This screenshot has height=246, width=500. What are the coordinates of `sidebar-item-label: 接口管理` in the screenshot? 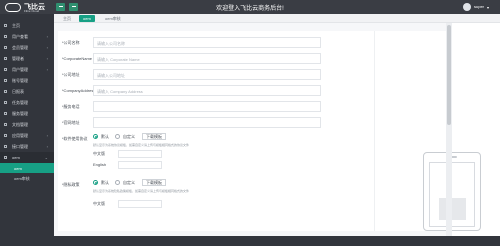 It's located at (20, 146).